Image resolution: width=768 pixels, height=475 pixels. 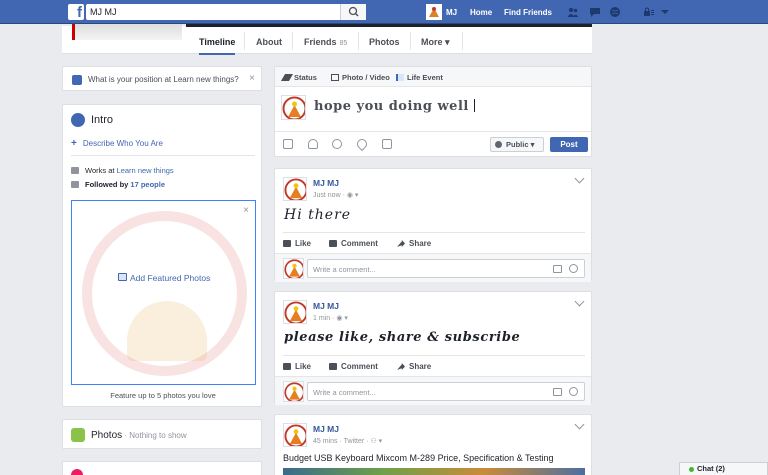 I want to click on works-at-line: Works at Learn new things, so click(x=129, y=170).